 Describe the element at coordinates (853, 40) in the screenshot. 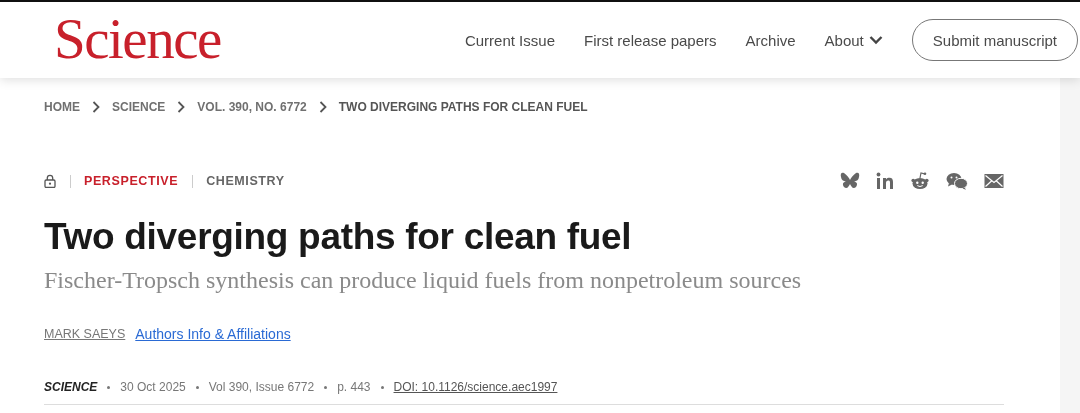

I see `nav-link: About` at that location.